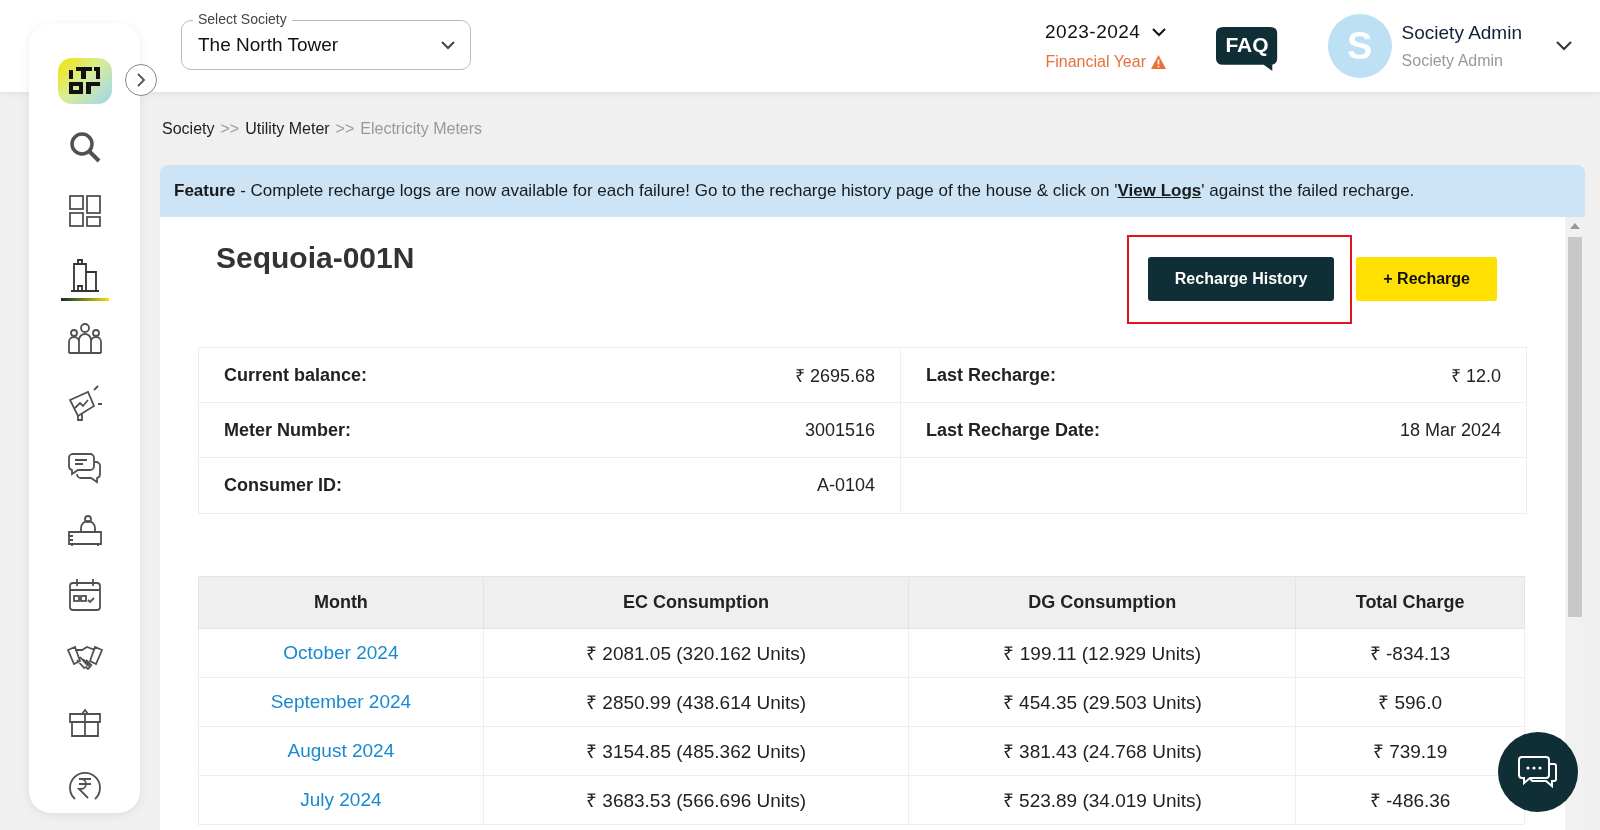 This screenshot has width=1600, height=830. I want to click on feature-banner: Feature - Complete recharge logs are now available for each failure! Go to the recharge history page of the house & click on 'View Logs' against the failed recharge., so click(872, 191).